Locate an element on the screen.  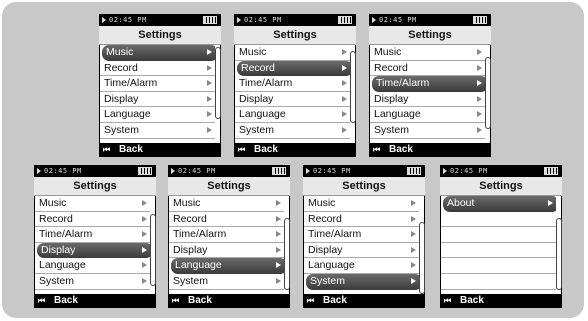
bottom-bar: ⏮ Back is located at coordinates (430, 150).